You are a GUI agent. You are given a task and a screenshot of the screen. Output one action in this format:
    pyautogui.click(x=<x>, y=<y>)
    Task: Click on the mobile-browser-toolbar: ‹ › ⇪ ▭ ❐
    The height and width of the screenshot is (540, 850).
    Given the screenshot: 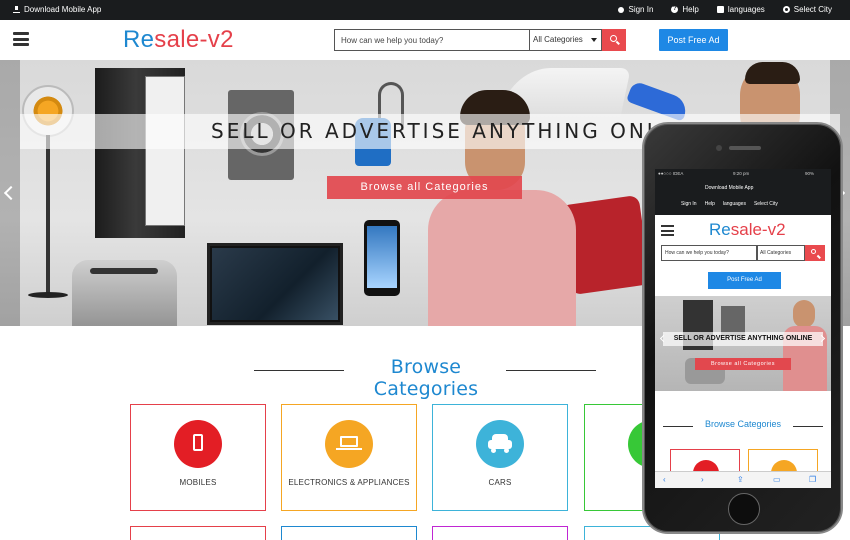 What is the action you would take?
    pyautogui.click(x=743, y=479)
    